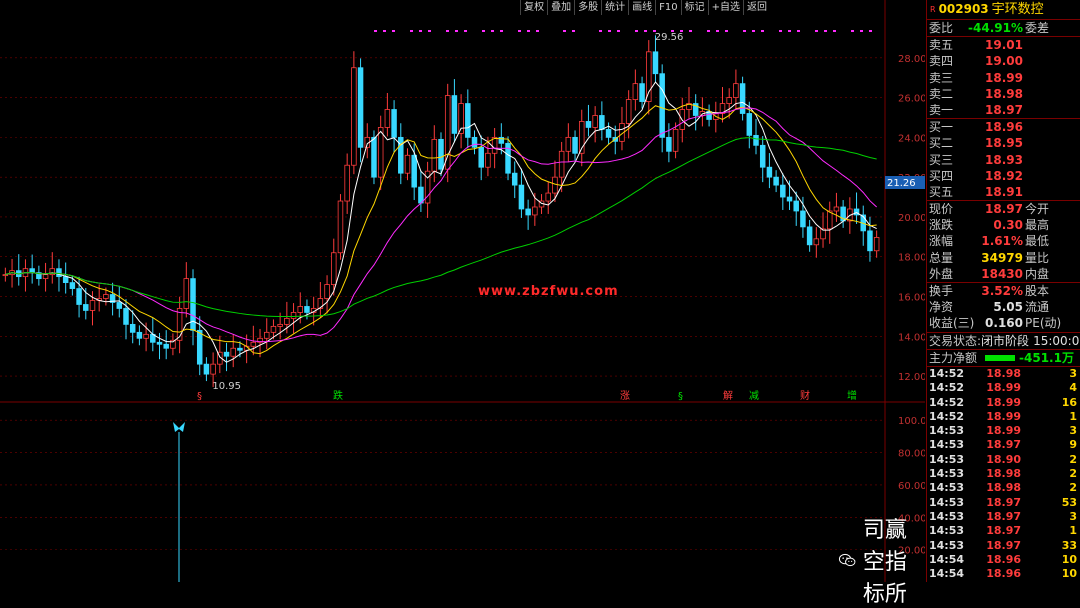 This screenshot has width=1080, height=608. What do you see at coordinates (1003, 78) in the screenshot?
I see `asks-row: 卖三 18.99` at bounding box center [1003, 78].